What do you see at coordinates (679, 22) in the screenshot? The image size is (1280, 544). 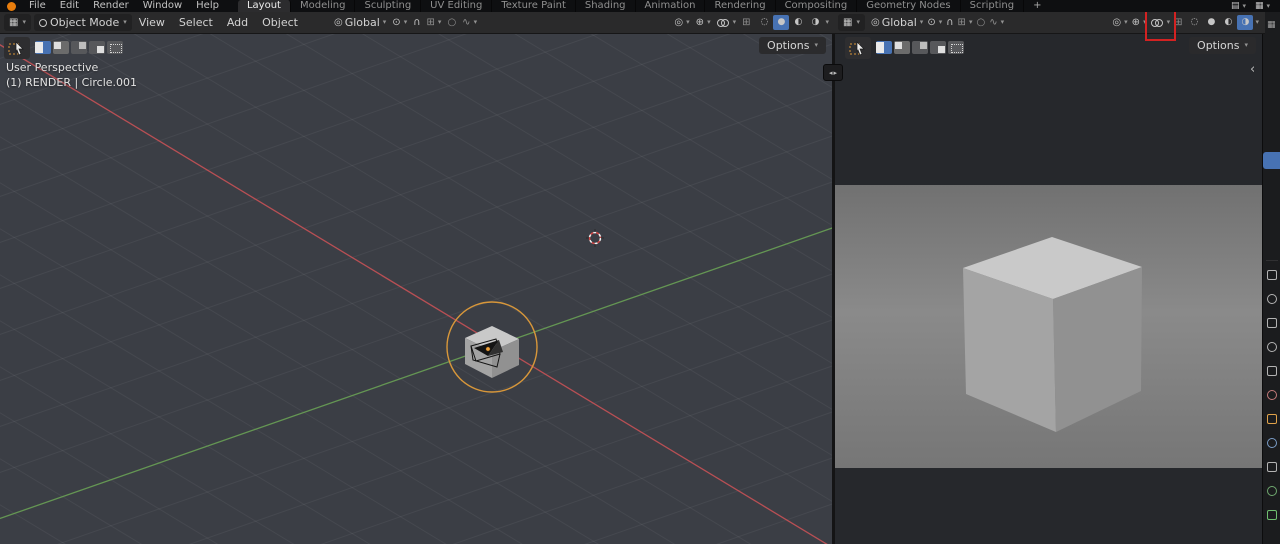 I see `visibility-icon: ◎` at bounding box center [679, 22].